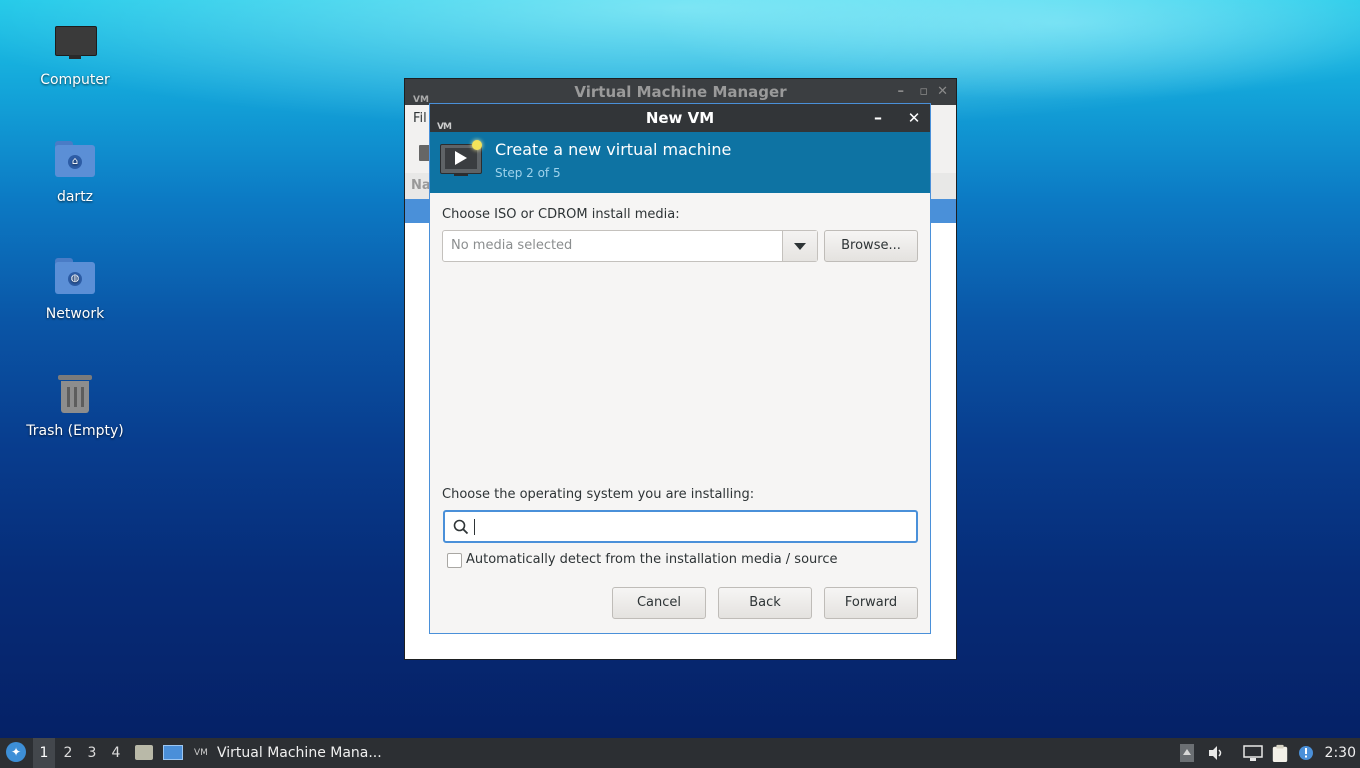 The image size is (1360, 768). I want to click on desktop-icon-home-folder: ⌂ dartz, so click(75, 172).